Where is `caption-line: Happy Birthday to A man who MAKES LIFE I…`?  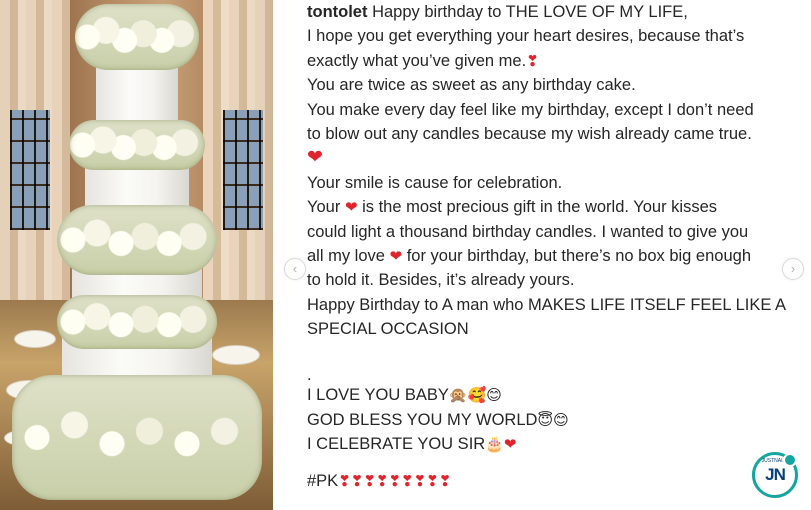 caption-line: Happy Birthday to A man who MAKES LIFE I… is located at coordinates (559, 305).